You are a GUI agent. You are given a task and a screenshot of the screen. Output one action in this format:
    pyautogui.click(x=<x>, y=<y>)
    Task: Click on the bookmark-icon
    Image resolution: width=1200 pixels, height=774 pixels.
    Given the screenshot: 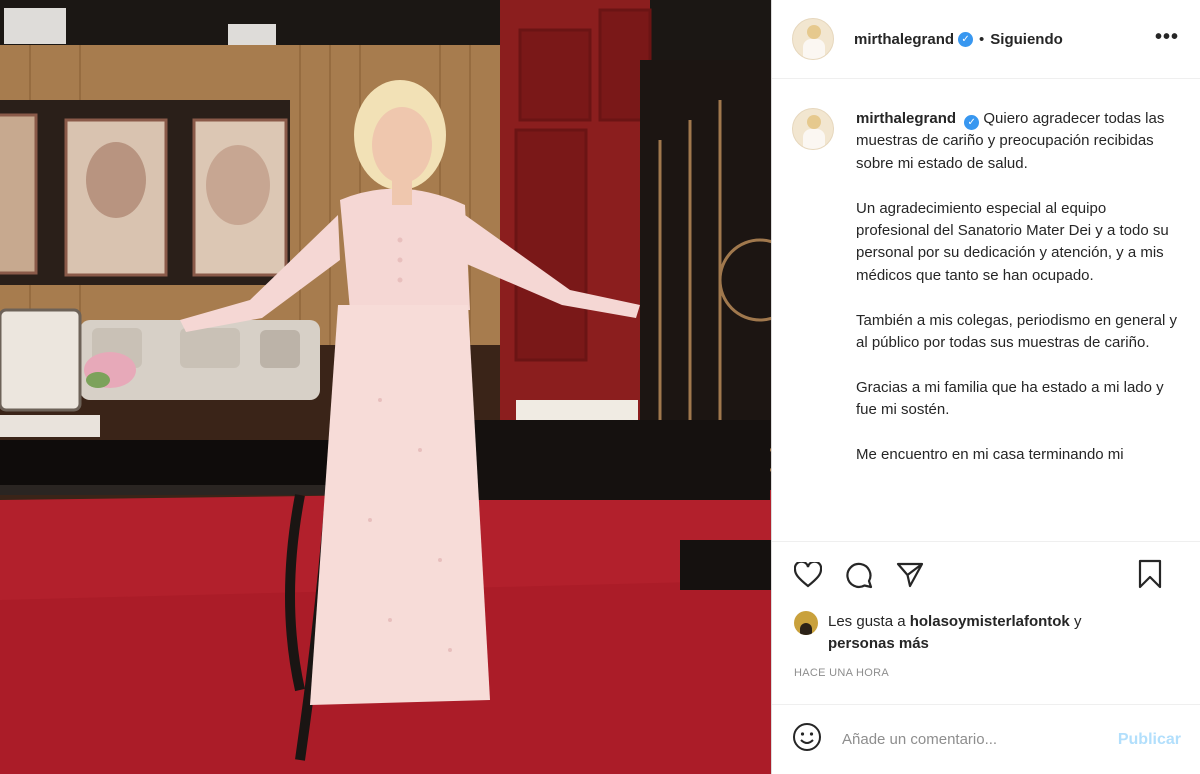 What is the action you would take?
    pyautogui.click(x=1150, y=574)
    